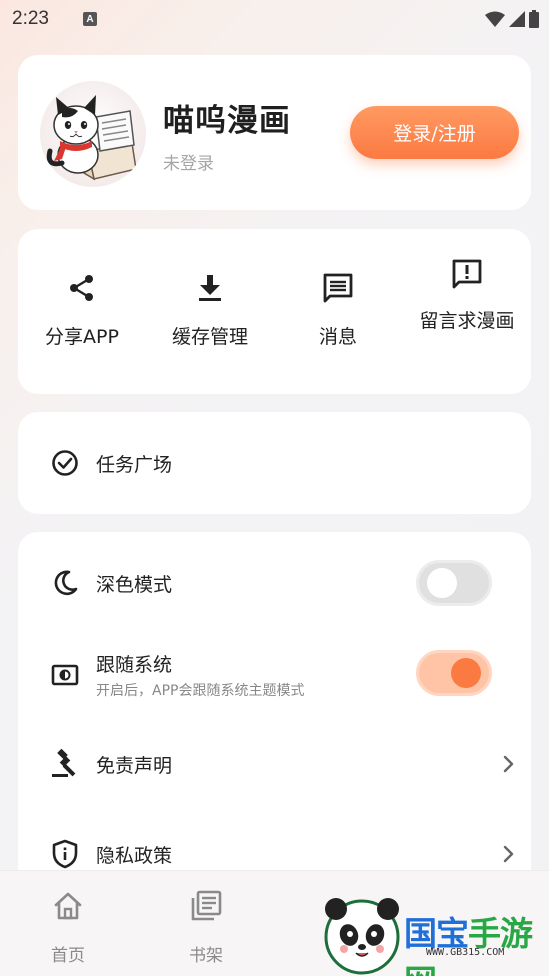 Image resolution: width=549 pixels, height=976 pixels. What do you see at coordinates (534, 19) in the screenshot?
I see `battery-icon` at bounding box center [534, 19].